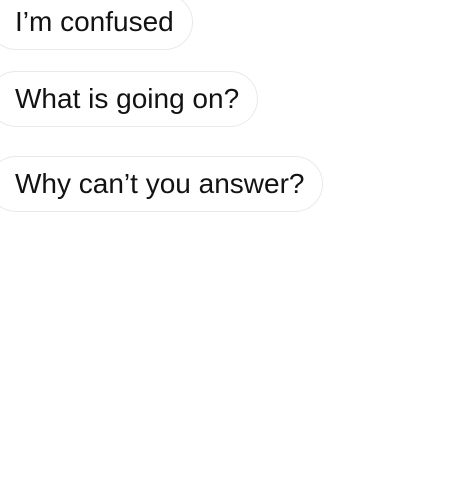 The width and height of the screenshot is (473, 500). Describe the element at coordinates (162, 184) in the screenshot. I see `suggestion-chip-why-cant-you-answer: Why can’t you answer?` at that location.